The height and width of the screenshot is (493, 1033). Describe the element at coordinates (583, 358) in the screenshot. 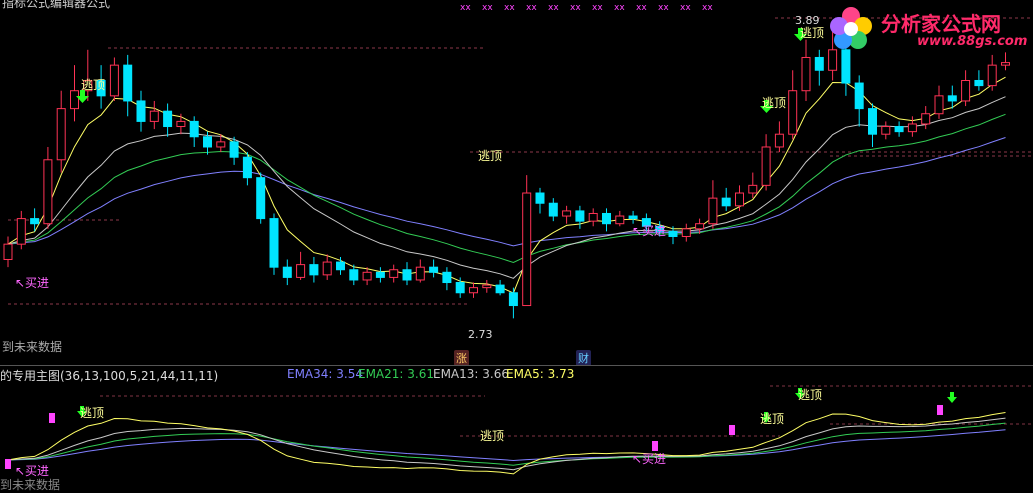

I see `finance-badge: 财` at that location.